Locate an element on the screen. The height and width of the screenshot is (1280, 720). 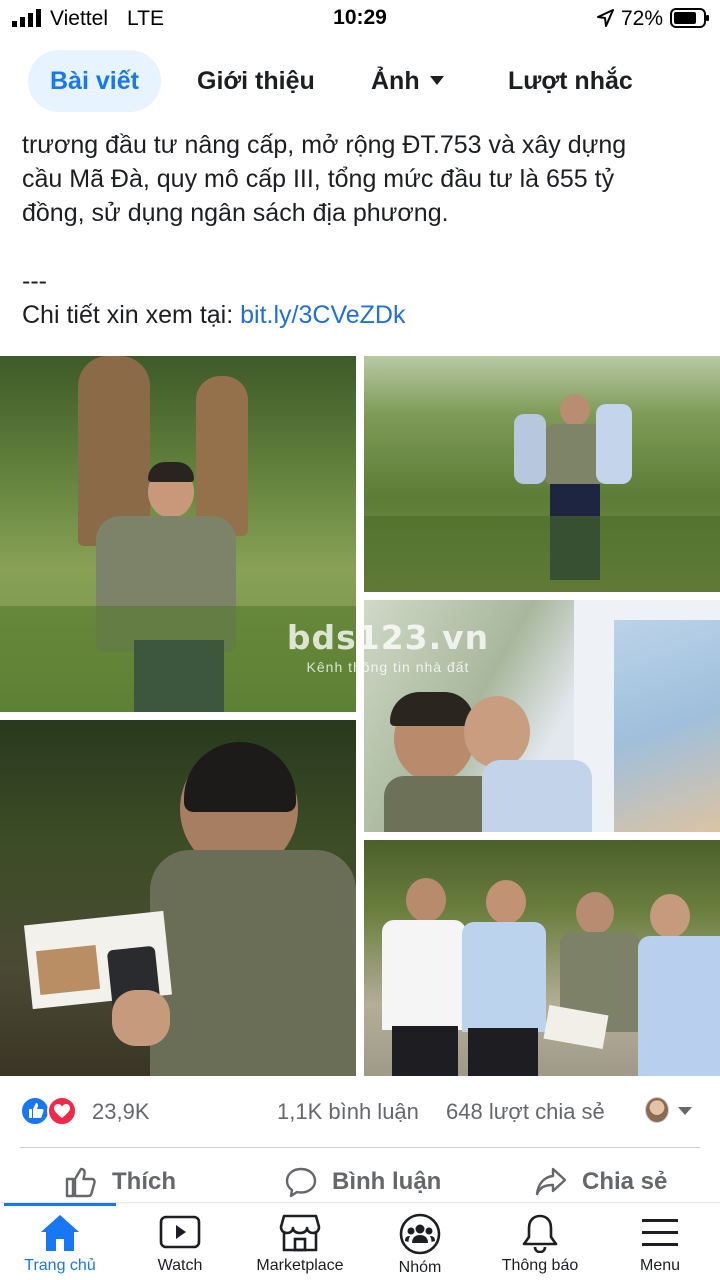
post-link-line: Chi tiết xin xem tại: bit.ly/3CVeZDk is located at coordinates (362, 315).